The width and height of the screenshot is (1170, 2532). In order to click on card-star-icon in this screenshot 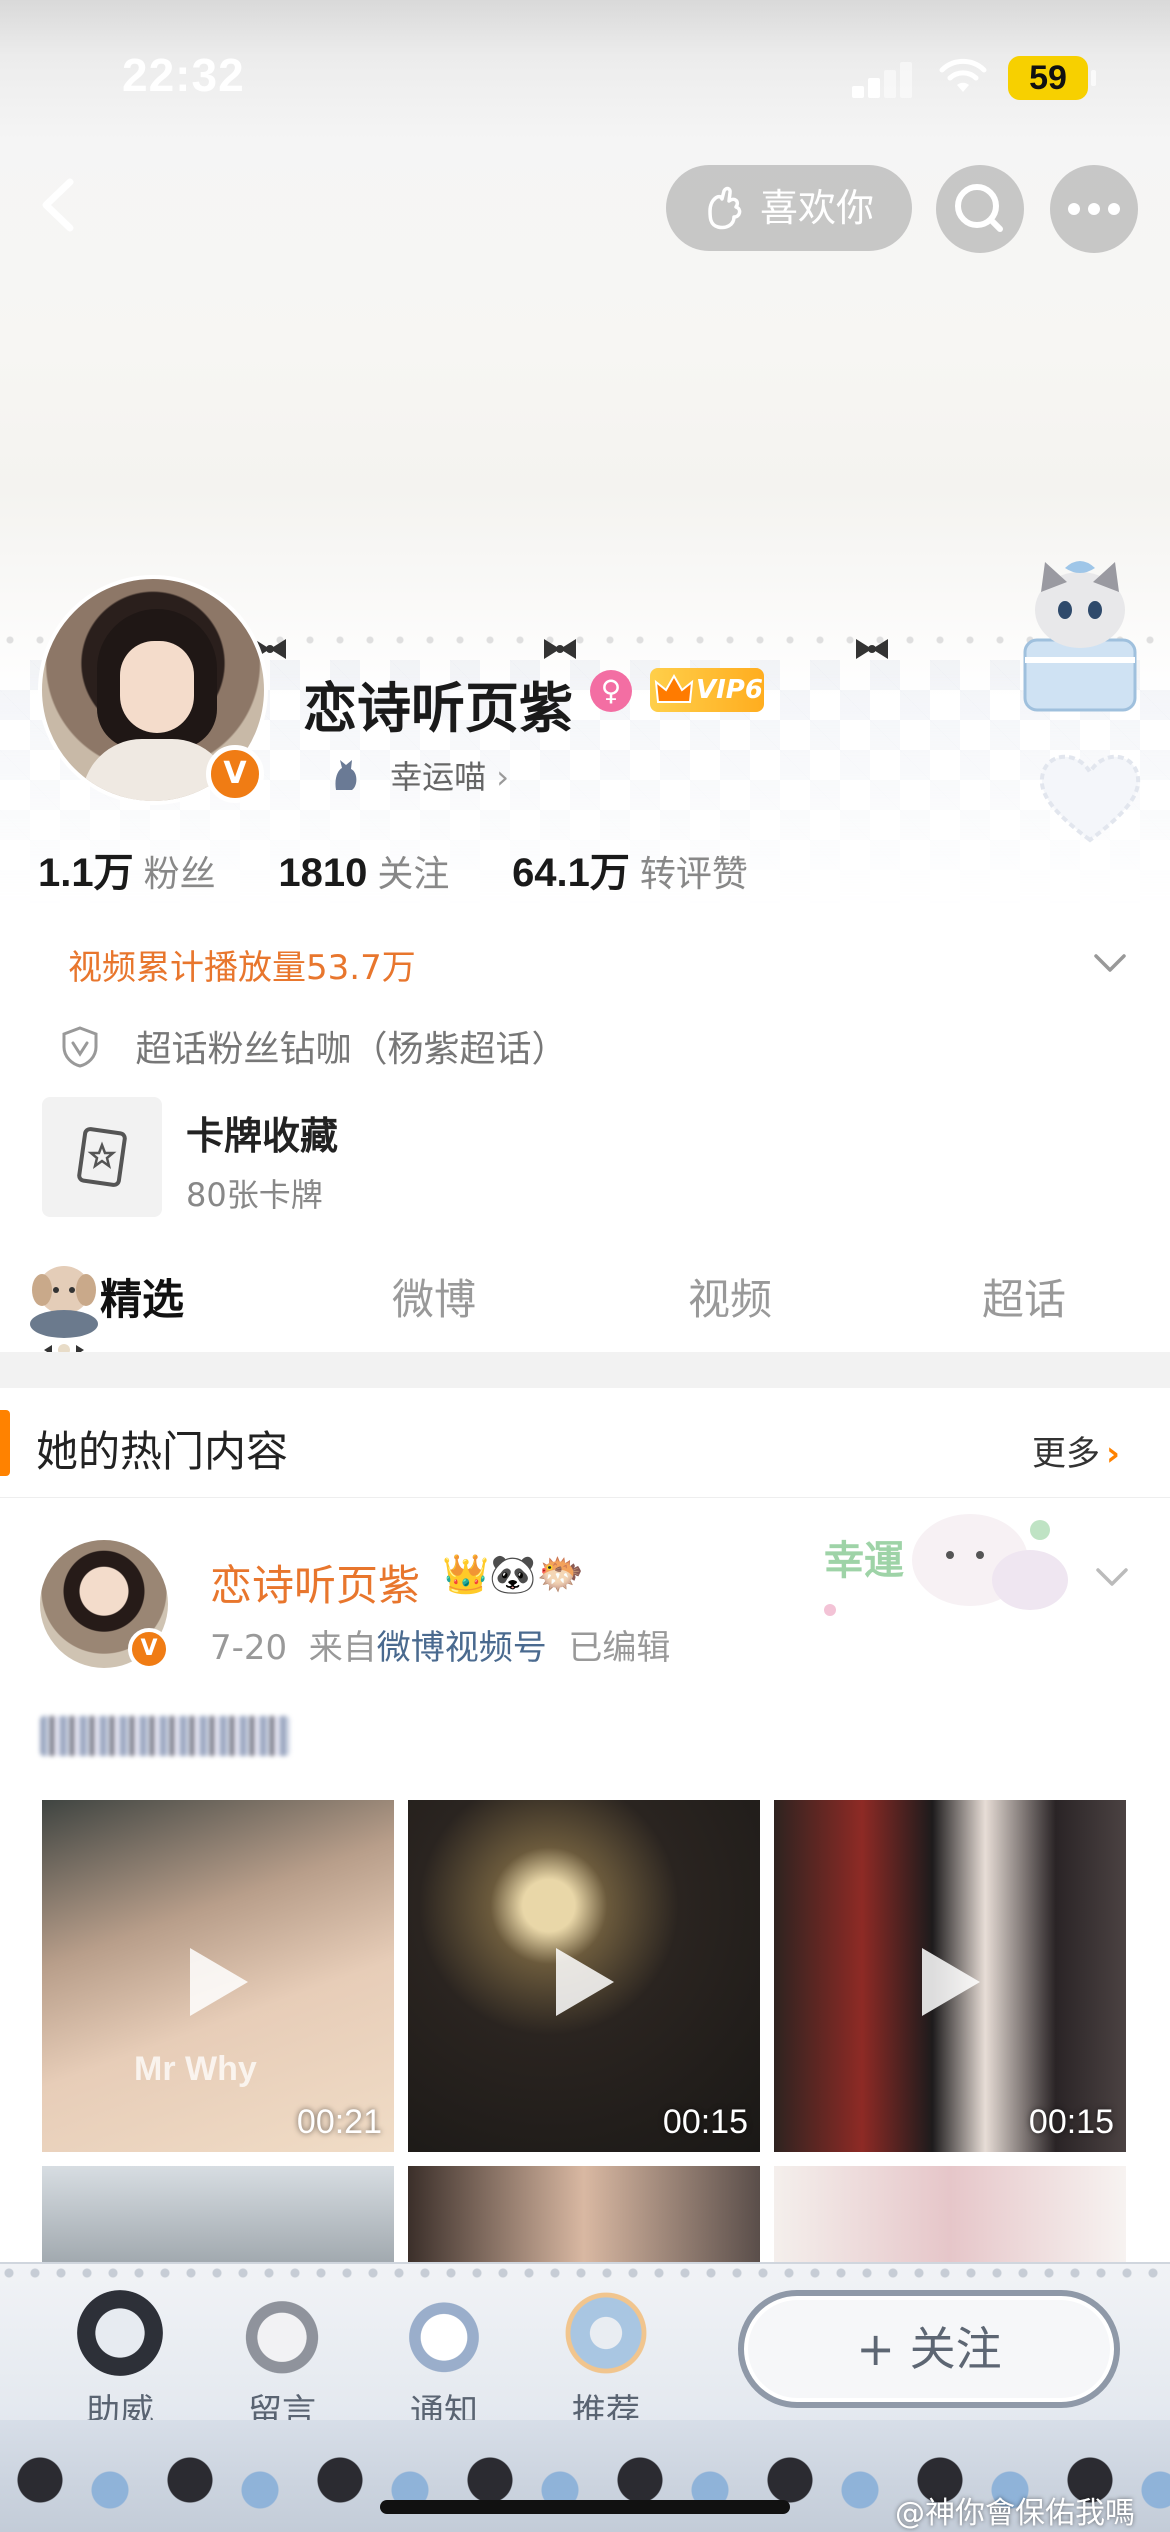, I will do `click(102, 1157)`.